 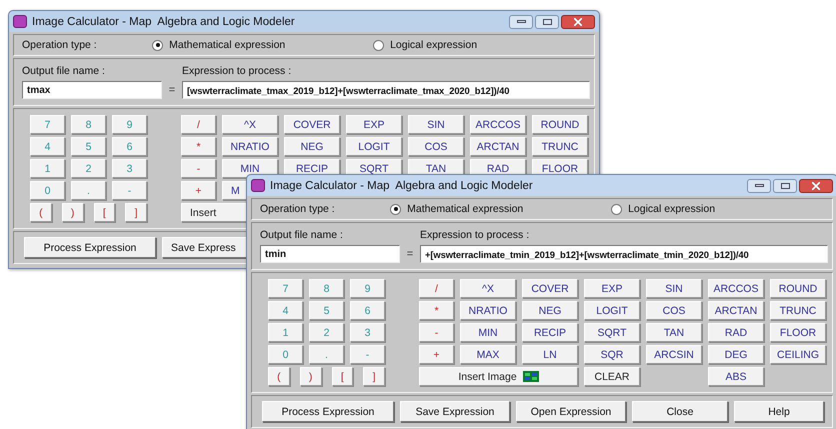 What do you see at coordinates (798, 354) in the screenshot?
I see `function-button: CEILING` at bounding box center [798, 354].